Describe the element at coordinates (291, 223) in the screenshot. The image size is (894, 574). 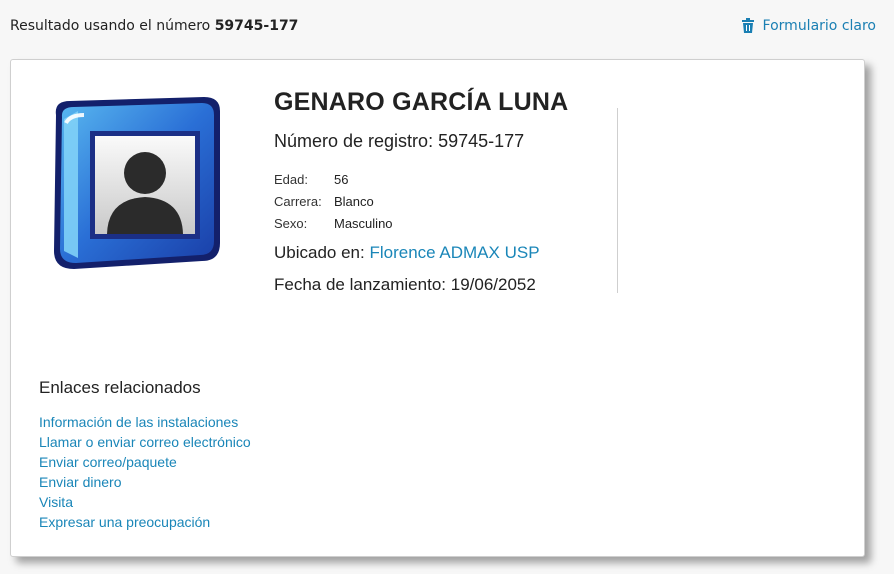
I see `detail-label: Sexo:` at that location.